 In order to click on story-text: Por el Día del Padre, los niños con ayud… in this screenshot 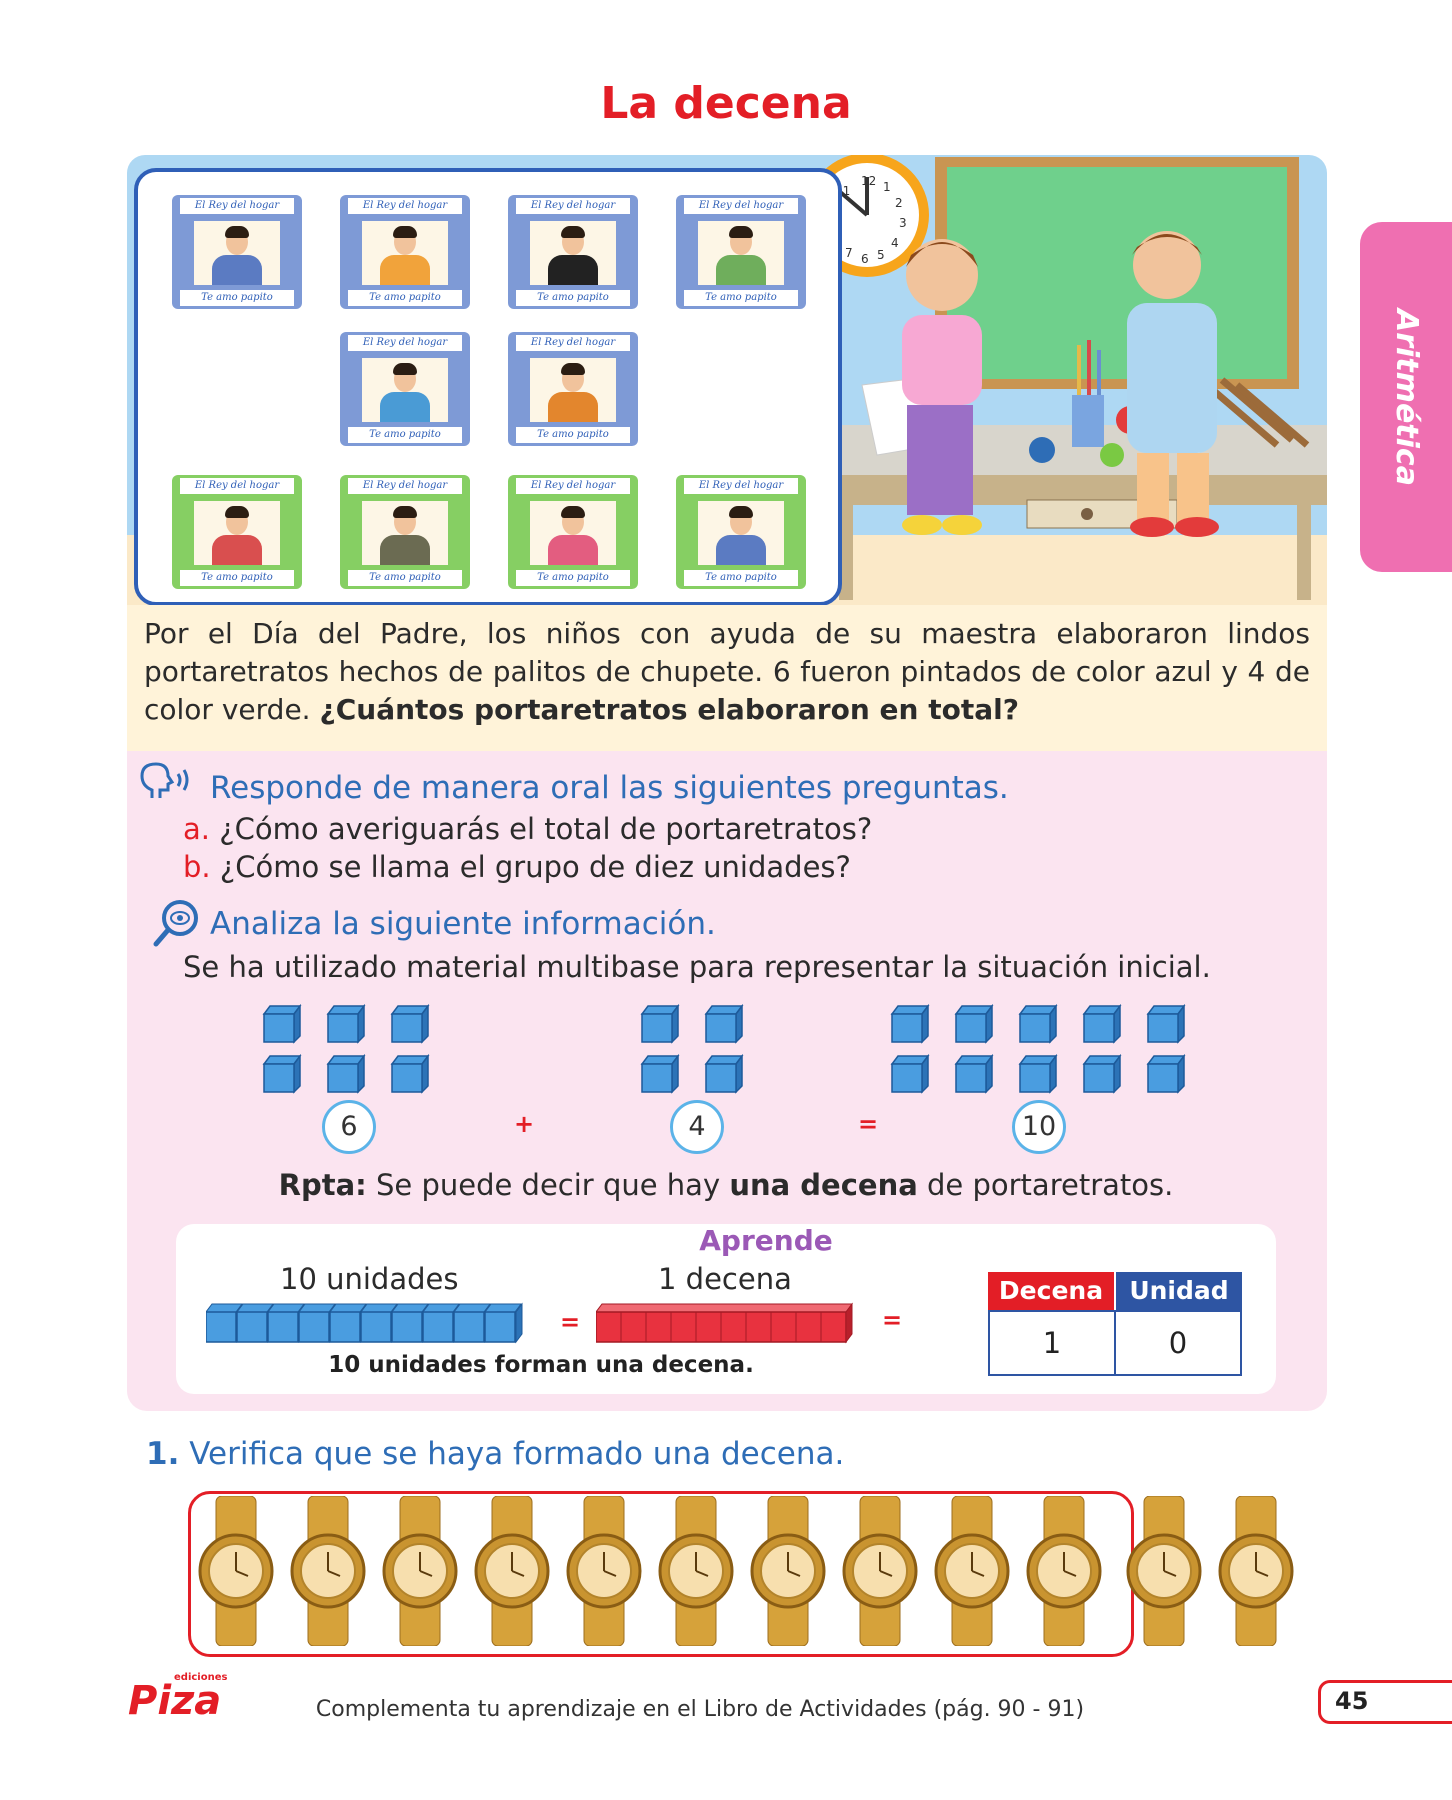, I will do `click(727, 672)`.